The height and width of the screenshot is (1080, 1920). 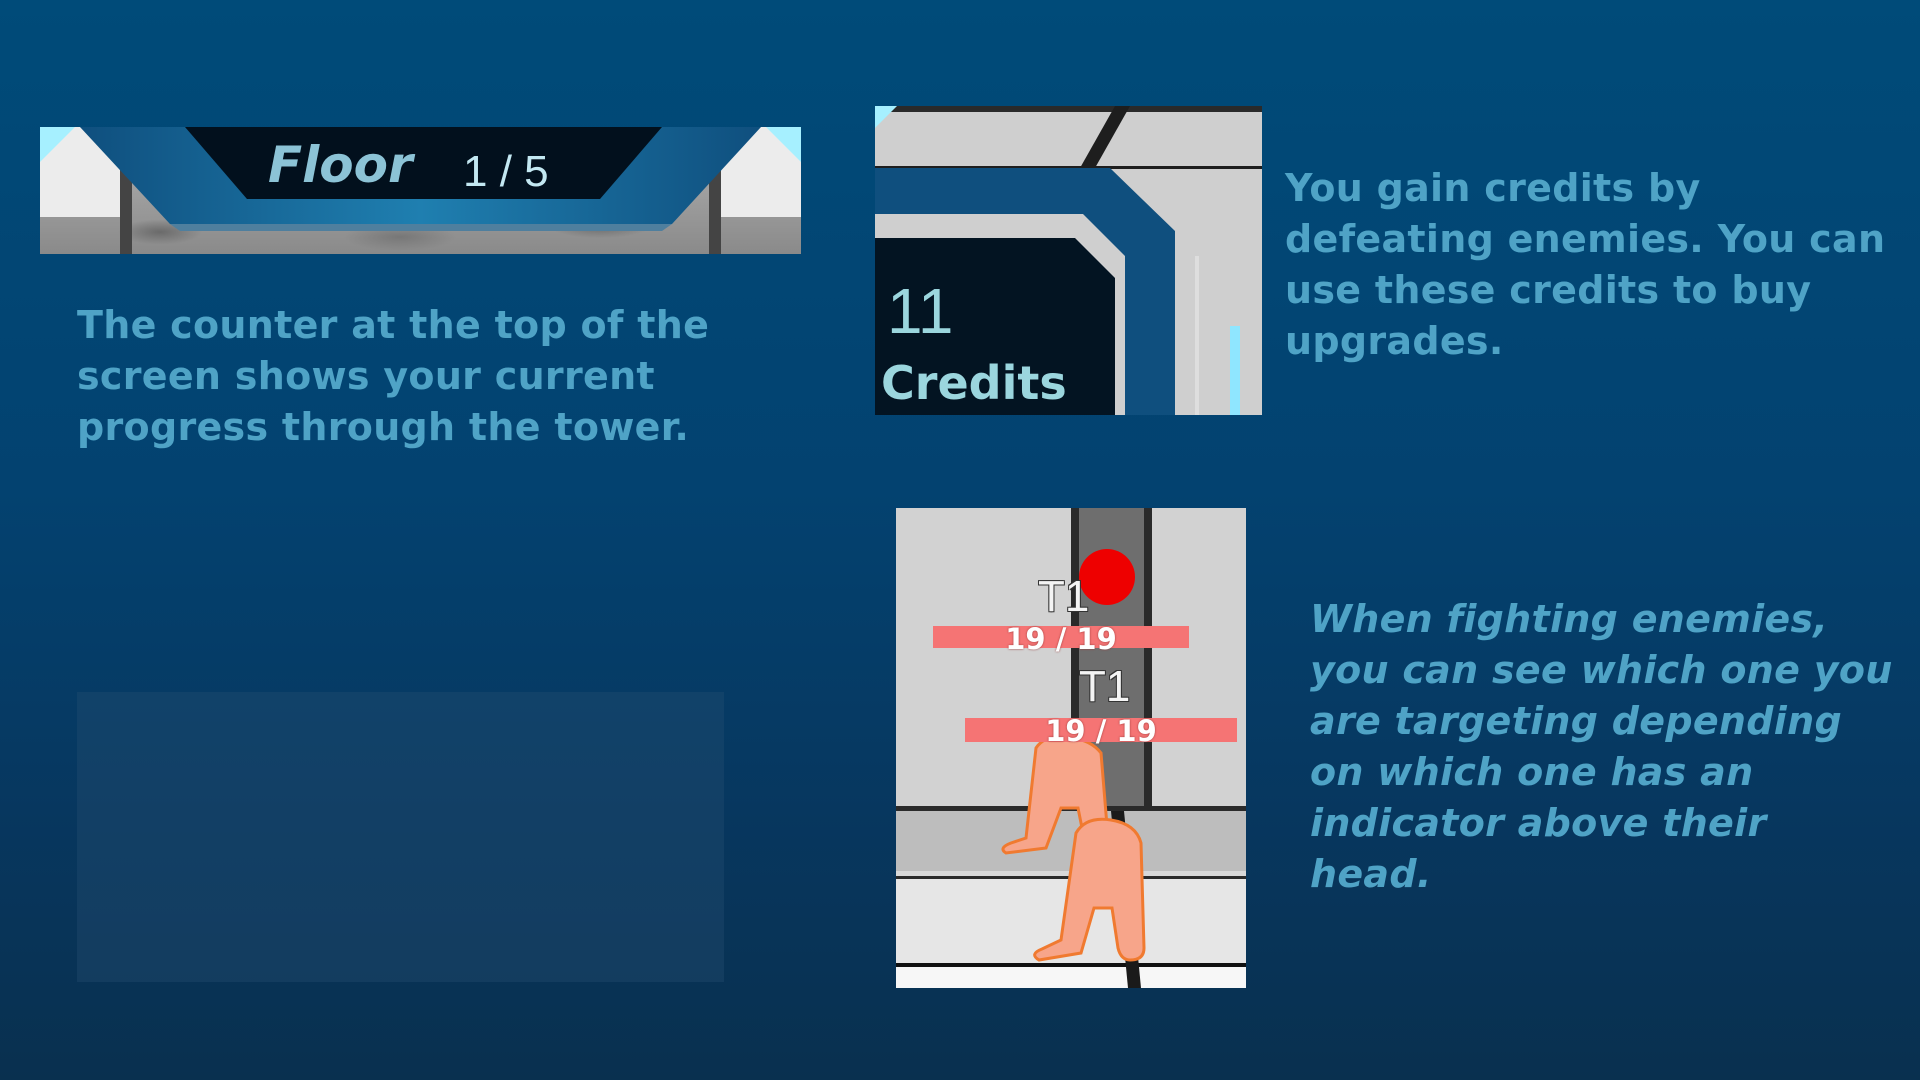 What do you see at coordinates (1068, 260) in the screenshot?
I see `credits-counter-screenshot: 11 Credits` at bounding box center [1068, 260].